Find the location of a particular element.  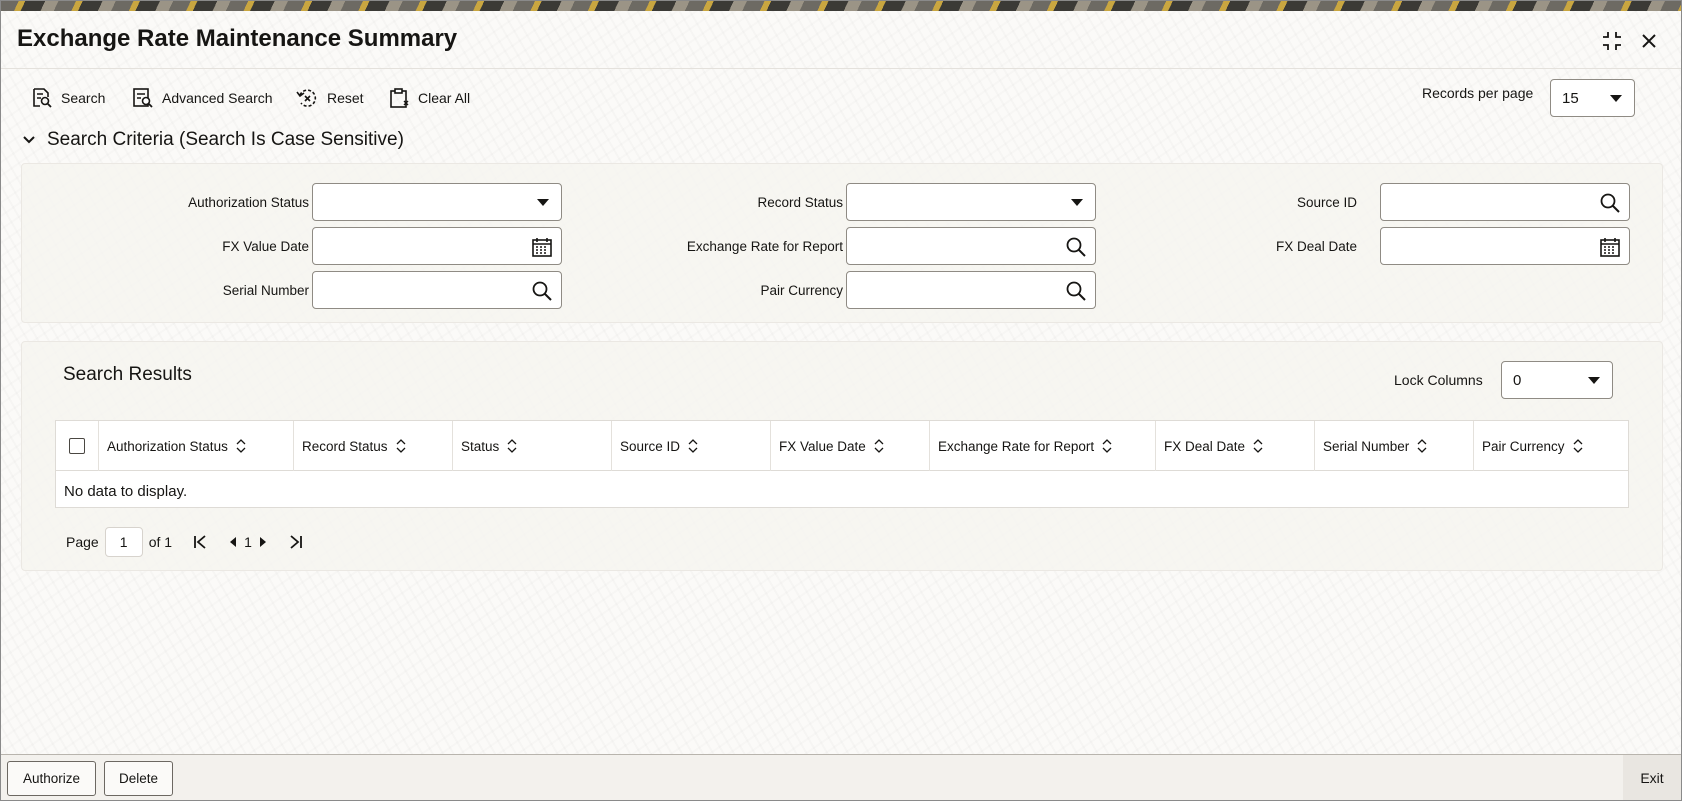

current-page-value: 1 is located at coordinates (123, 542).